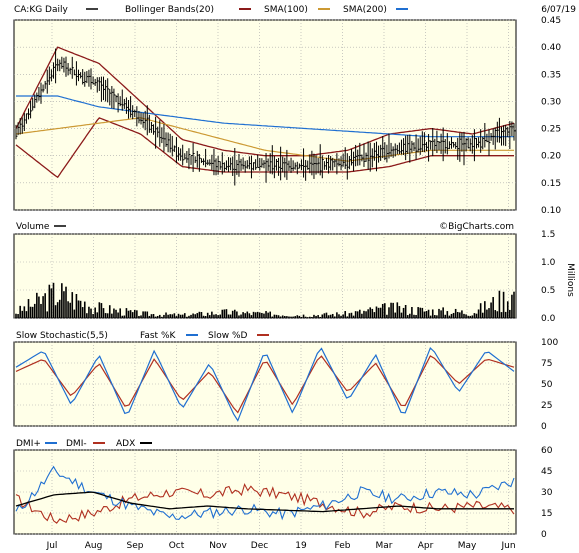 This screenshot has width=579, height=553. What do you see at coordinates (551, 211) in the screenshot?
I see `y-tick-label: 0.10` at bounding box center [551, 211].